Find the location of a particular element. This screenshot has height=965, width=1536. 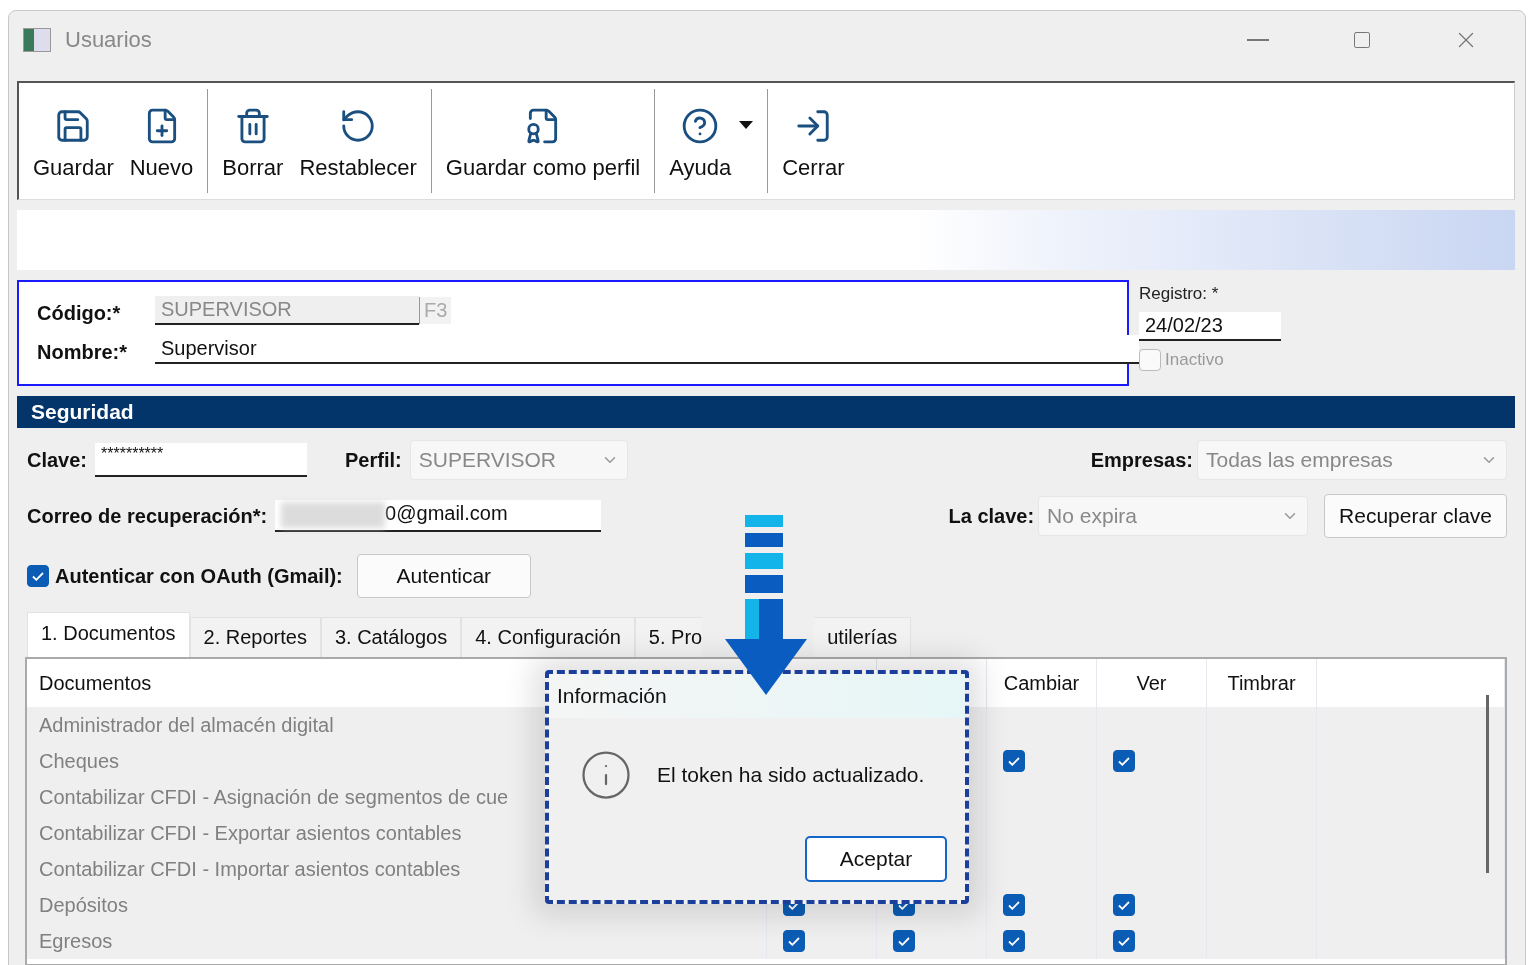

field-label: La clave: is located at coordinates (991, 516).